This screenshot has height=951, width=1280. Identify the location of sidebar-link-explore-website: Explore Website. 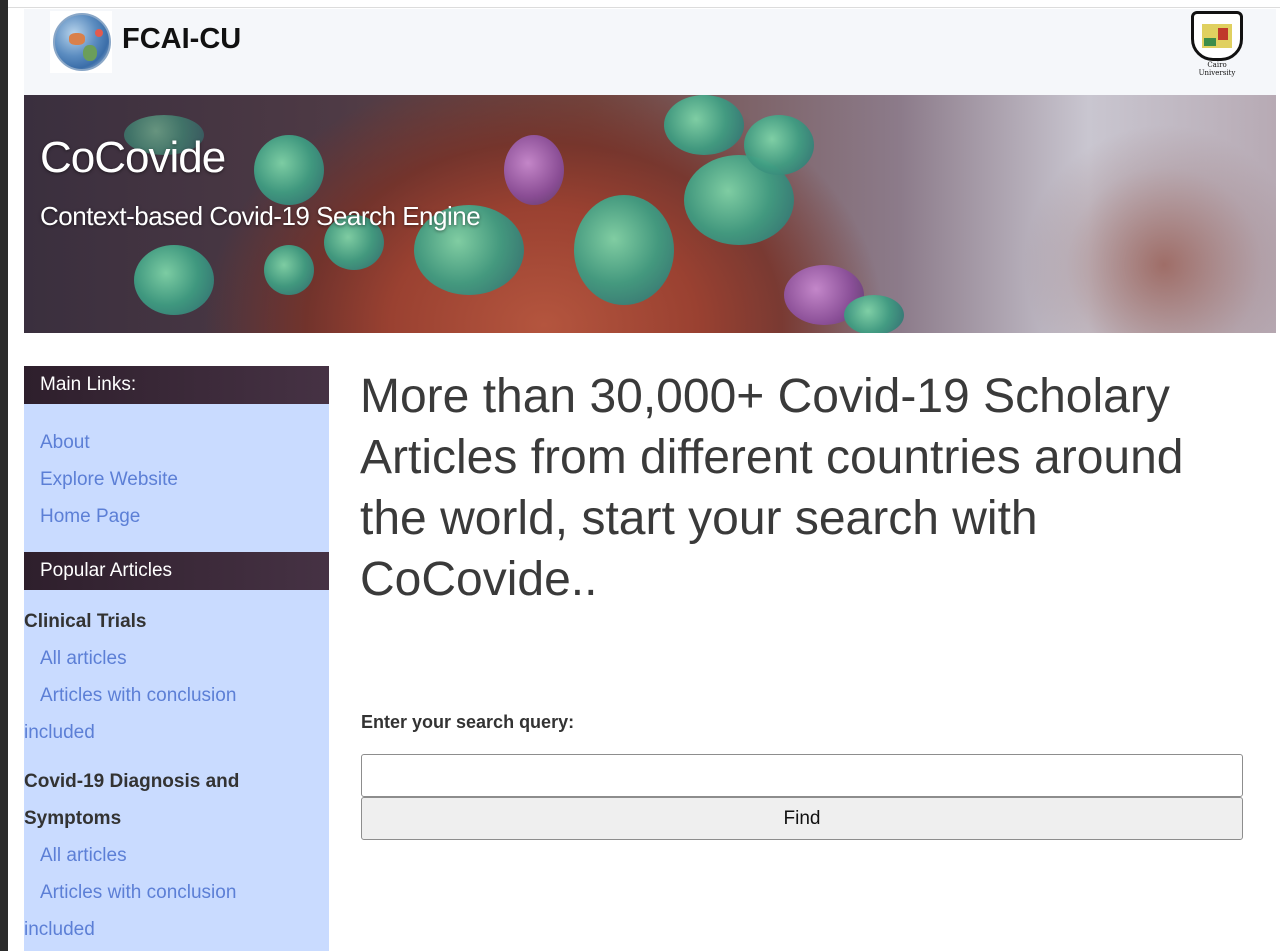
(109, 480).